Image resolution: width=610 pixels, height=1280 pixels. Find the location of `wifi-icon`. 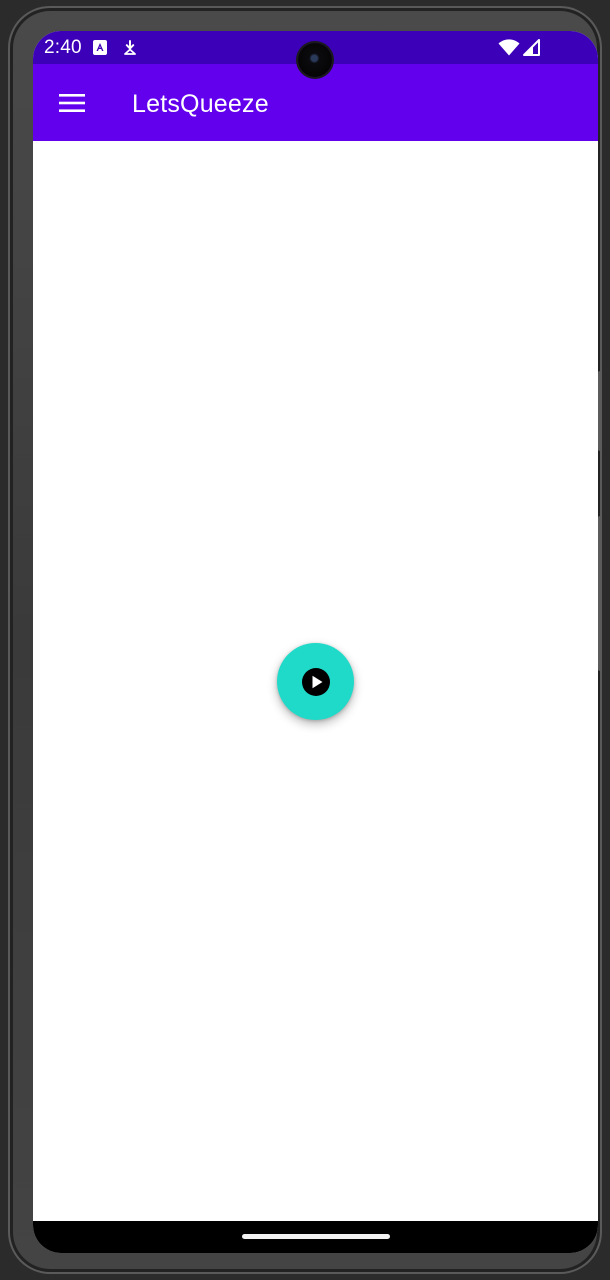

wifi-icon is located at coordinates (509, 47).